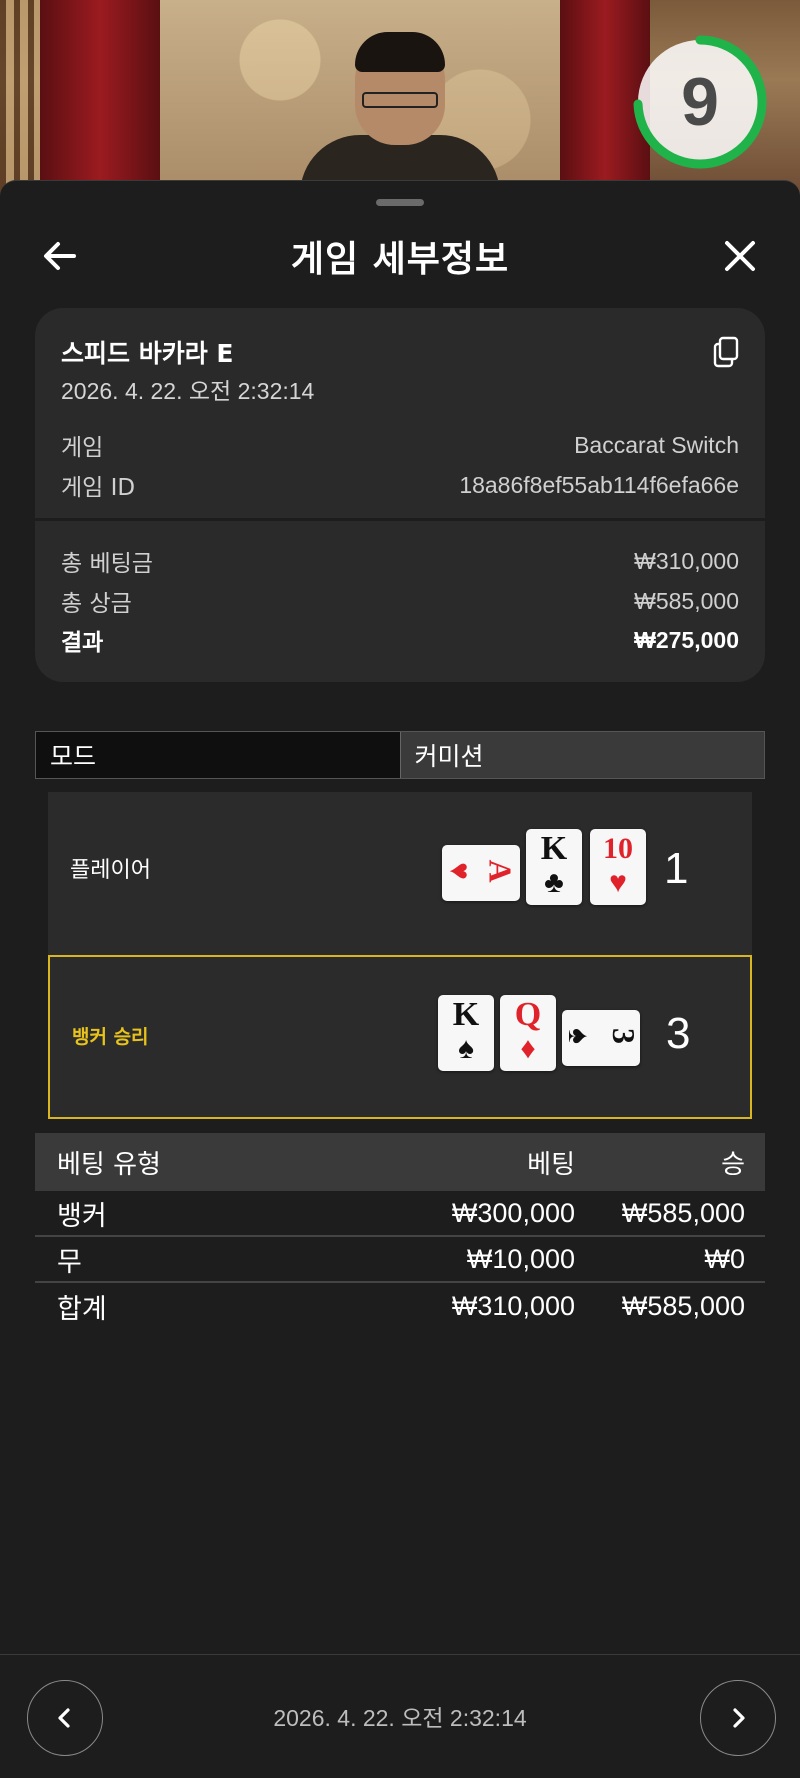 The image size is (800, 1778). What do you see at coordinates (110, 1037) in the screenshot?
I see `banker-label: 뱅커 승리` at bounding box center [110, 1037].